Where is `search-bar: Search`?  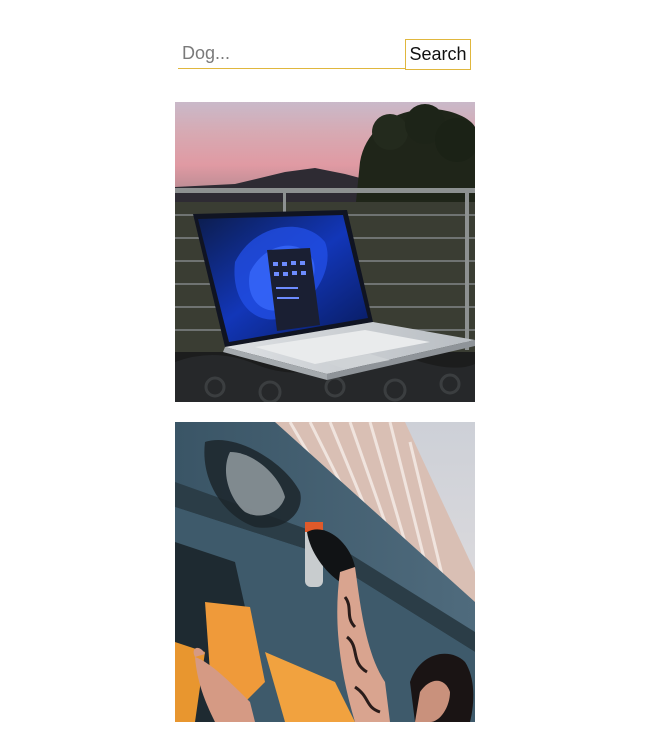 search-bar: Search is located at coordinates (324, 54).